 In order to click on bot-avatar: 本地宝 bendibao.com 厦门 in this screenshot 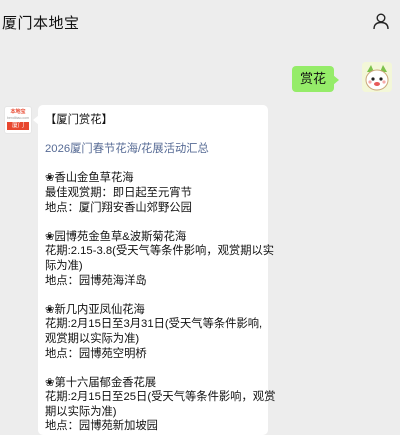, I will do `click(18, 120)`.